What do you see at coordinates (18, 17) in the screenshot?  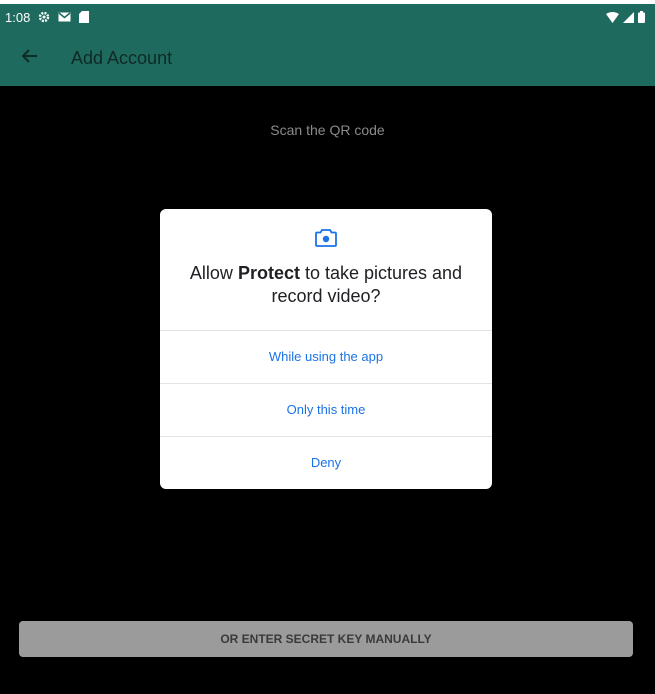 I see `status-time: 1:08` at bounding box center [18, 17].